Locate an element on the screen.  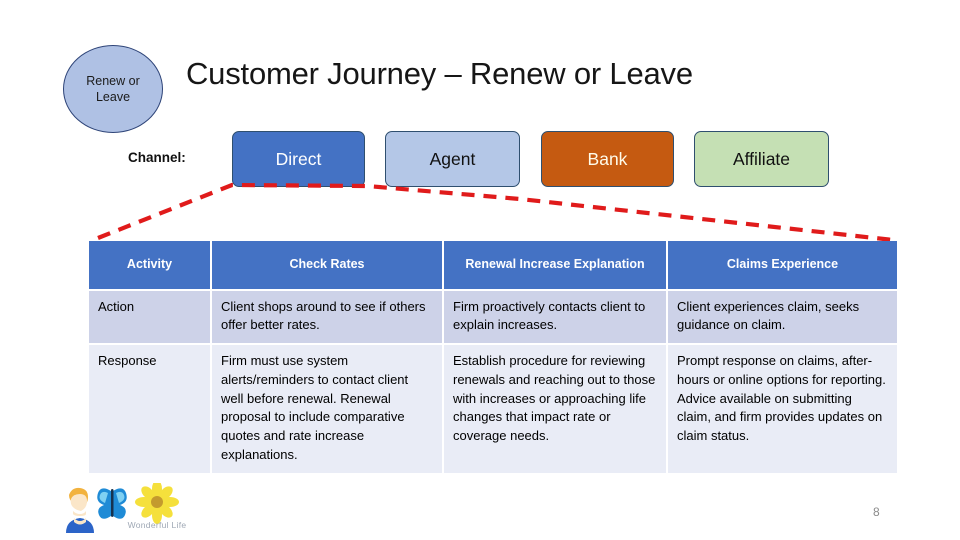
page-number: 8 is located at coordinates (876, 512).